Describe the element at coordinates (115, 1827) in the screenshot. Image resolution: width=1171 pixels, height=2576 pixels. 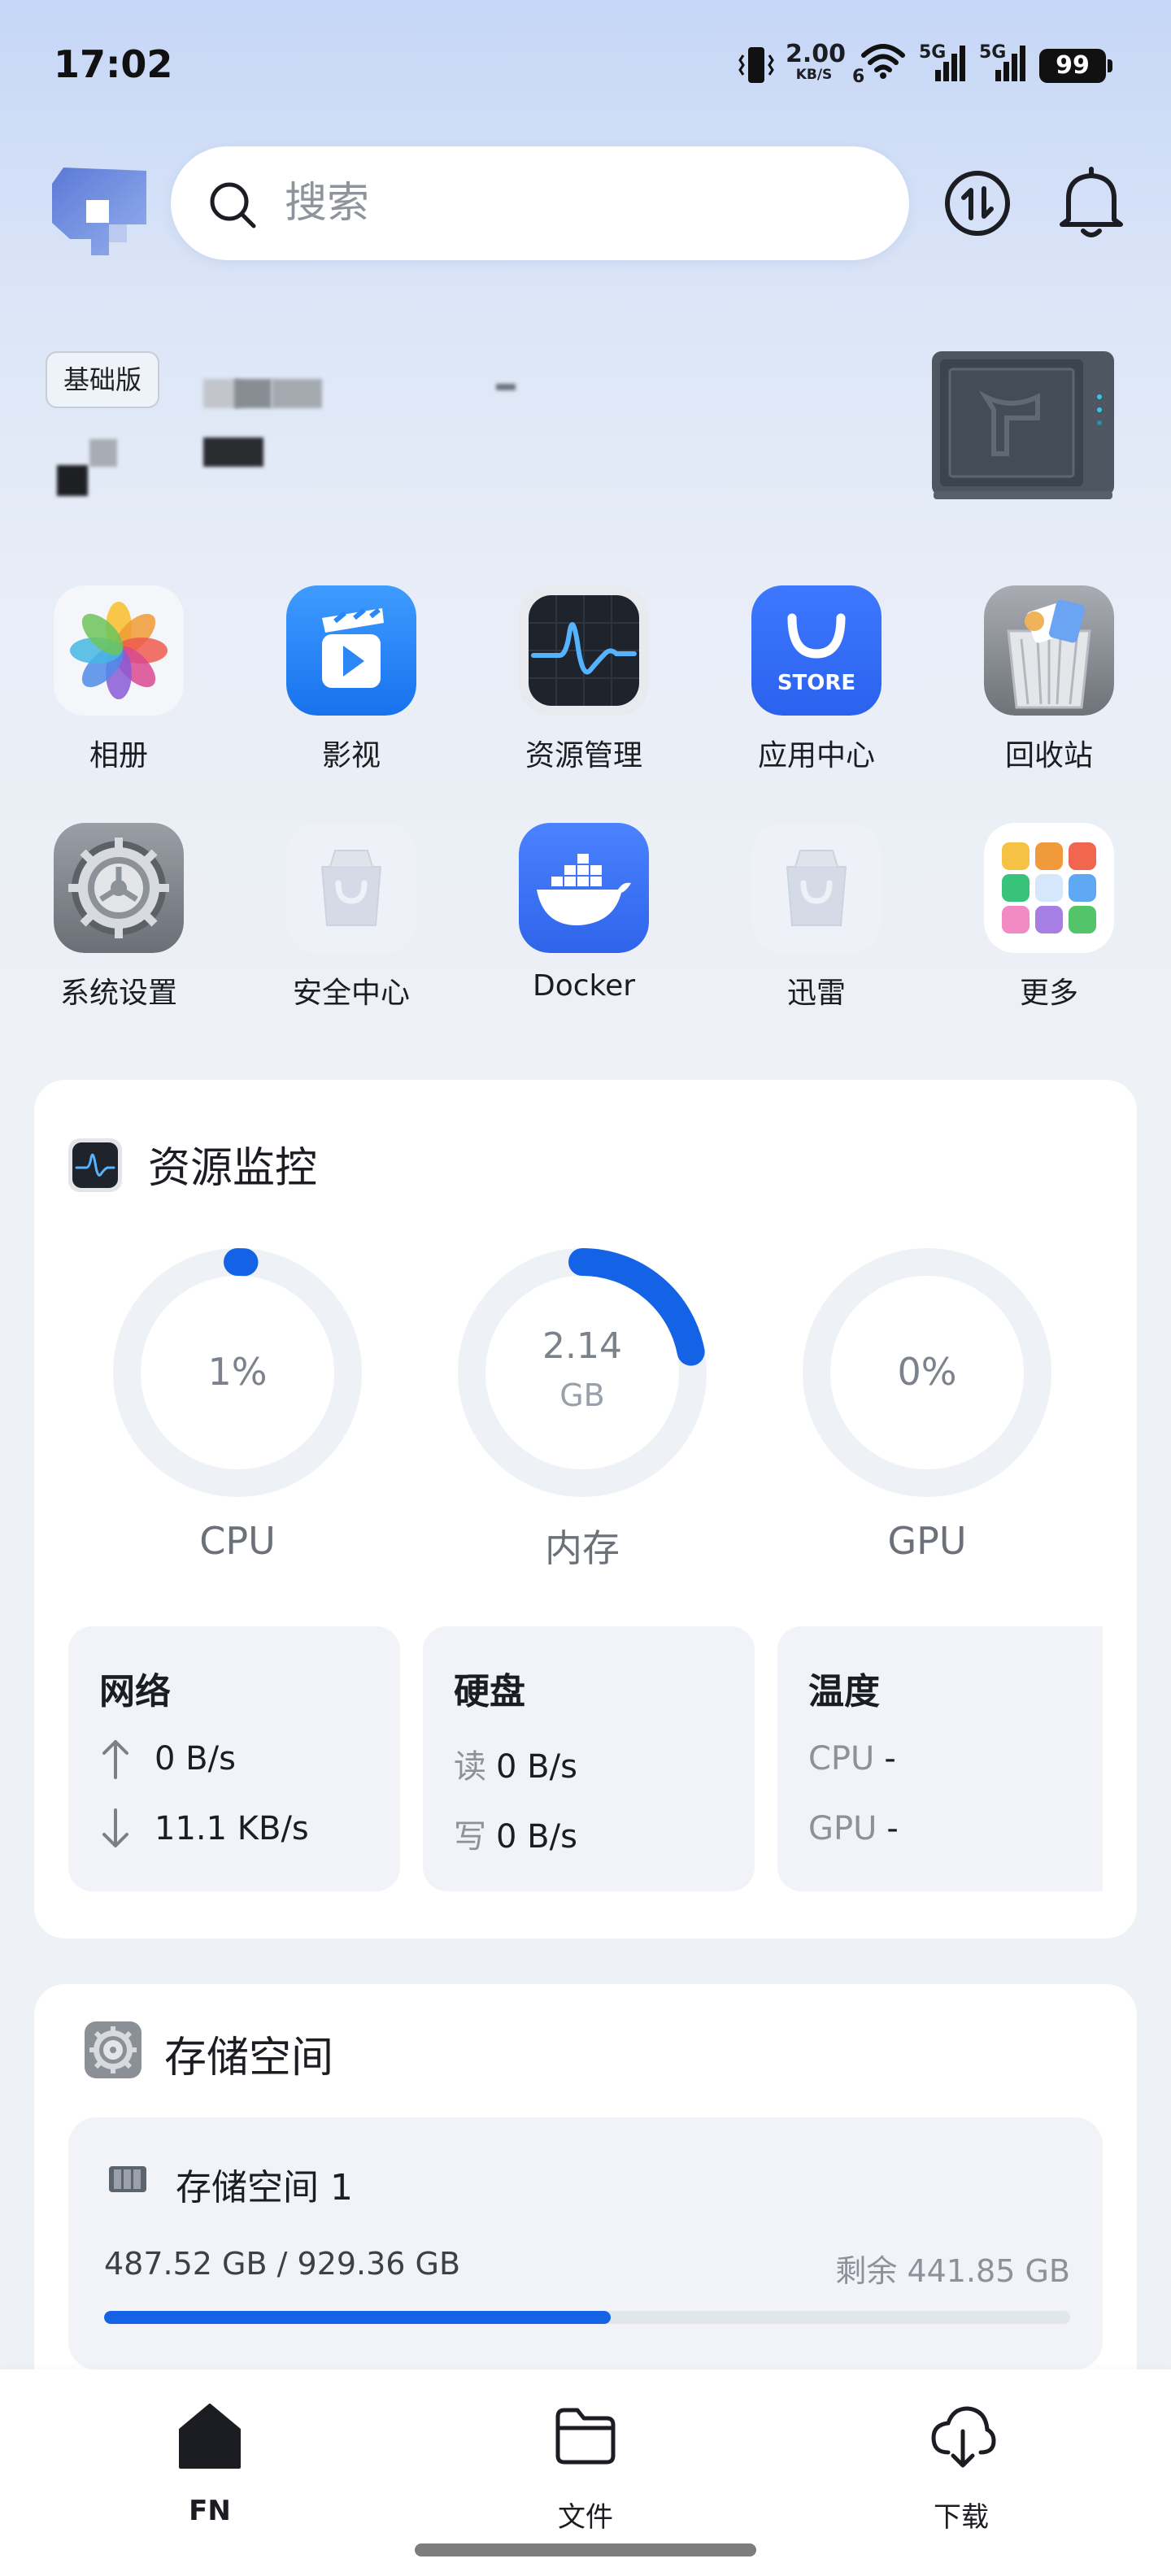
I see `arrow-down-icon` at that location.